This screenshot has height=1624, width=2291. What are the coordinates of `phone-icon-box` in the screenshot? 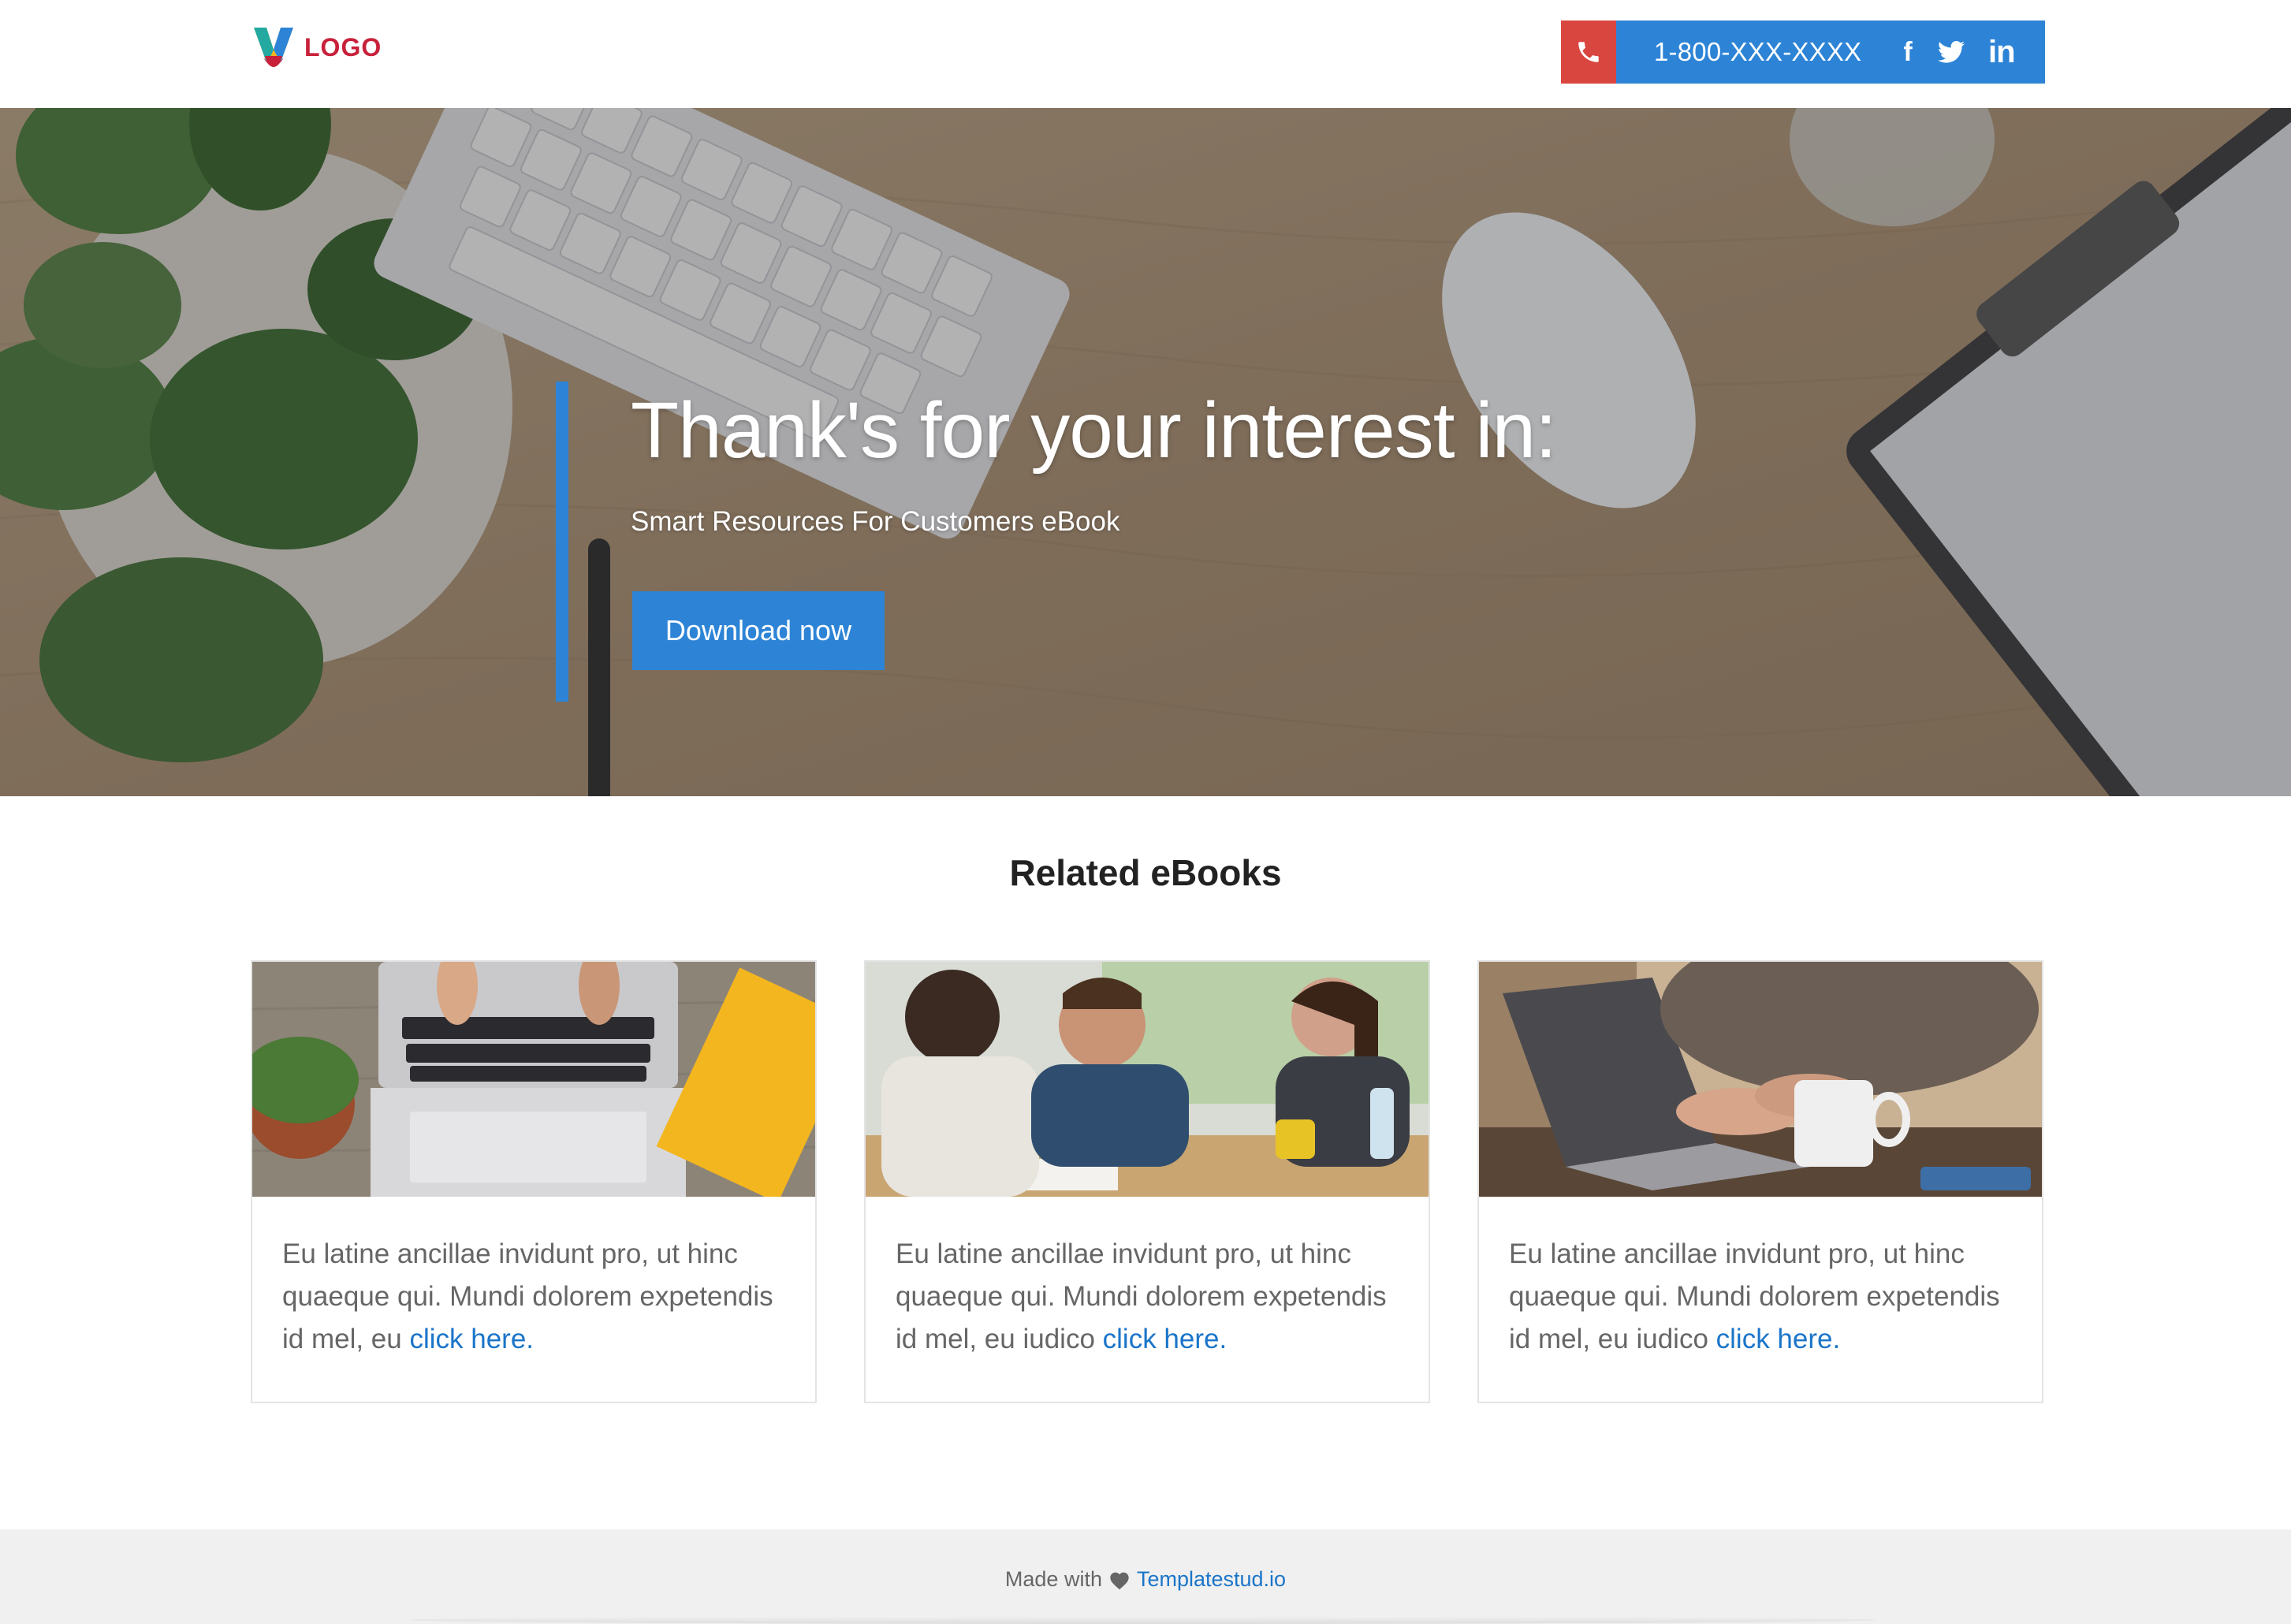 It's located at (1588, 52).